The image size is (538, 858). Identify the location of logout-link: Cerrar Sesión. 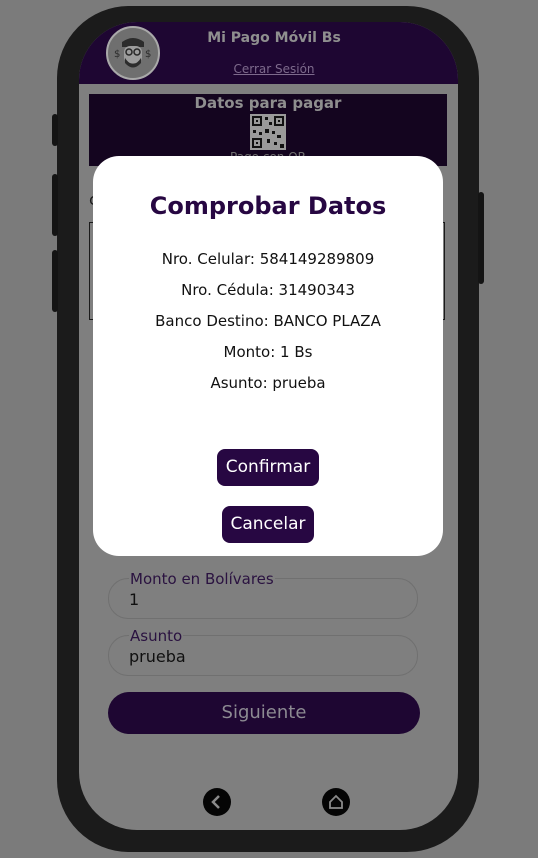
(274, 69).